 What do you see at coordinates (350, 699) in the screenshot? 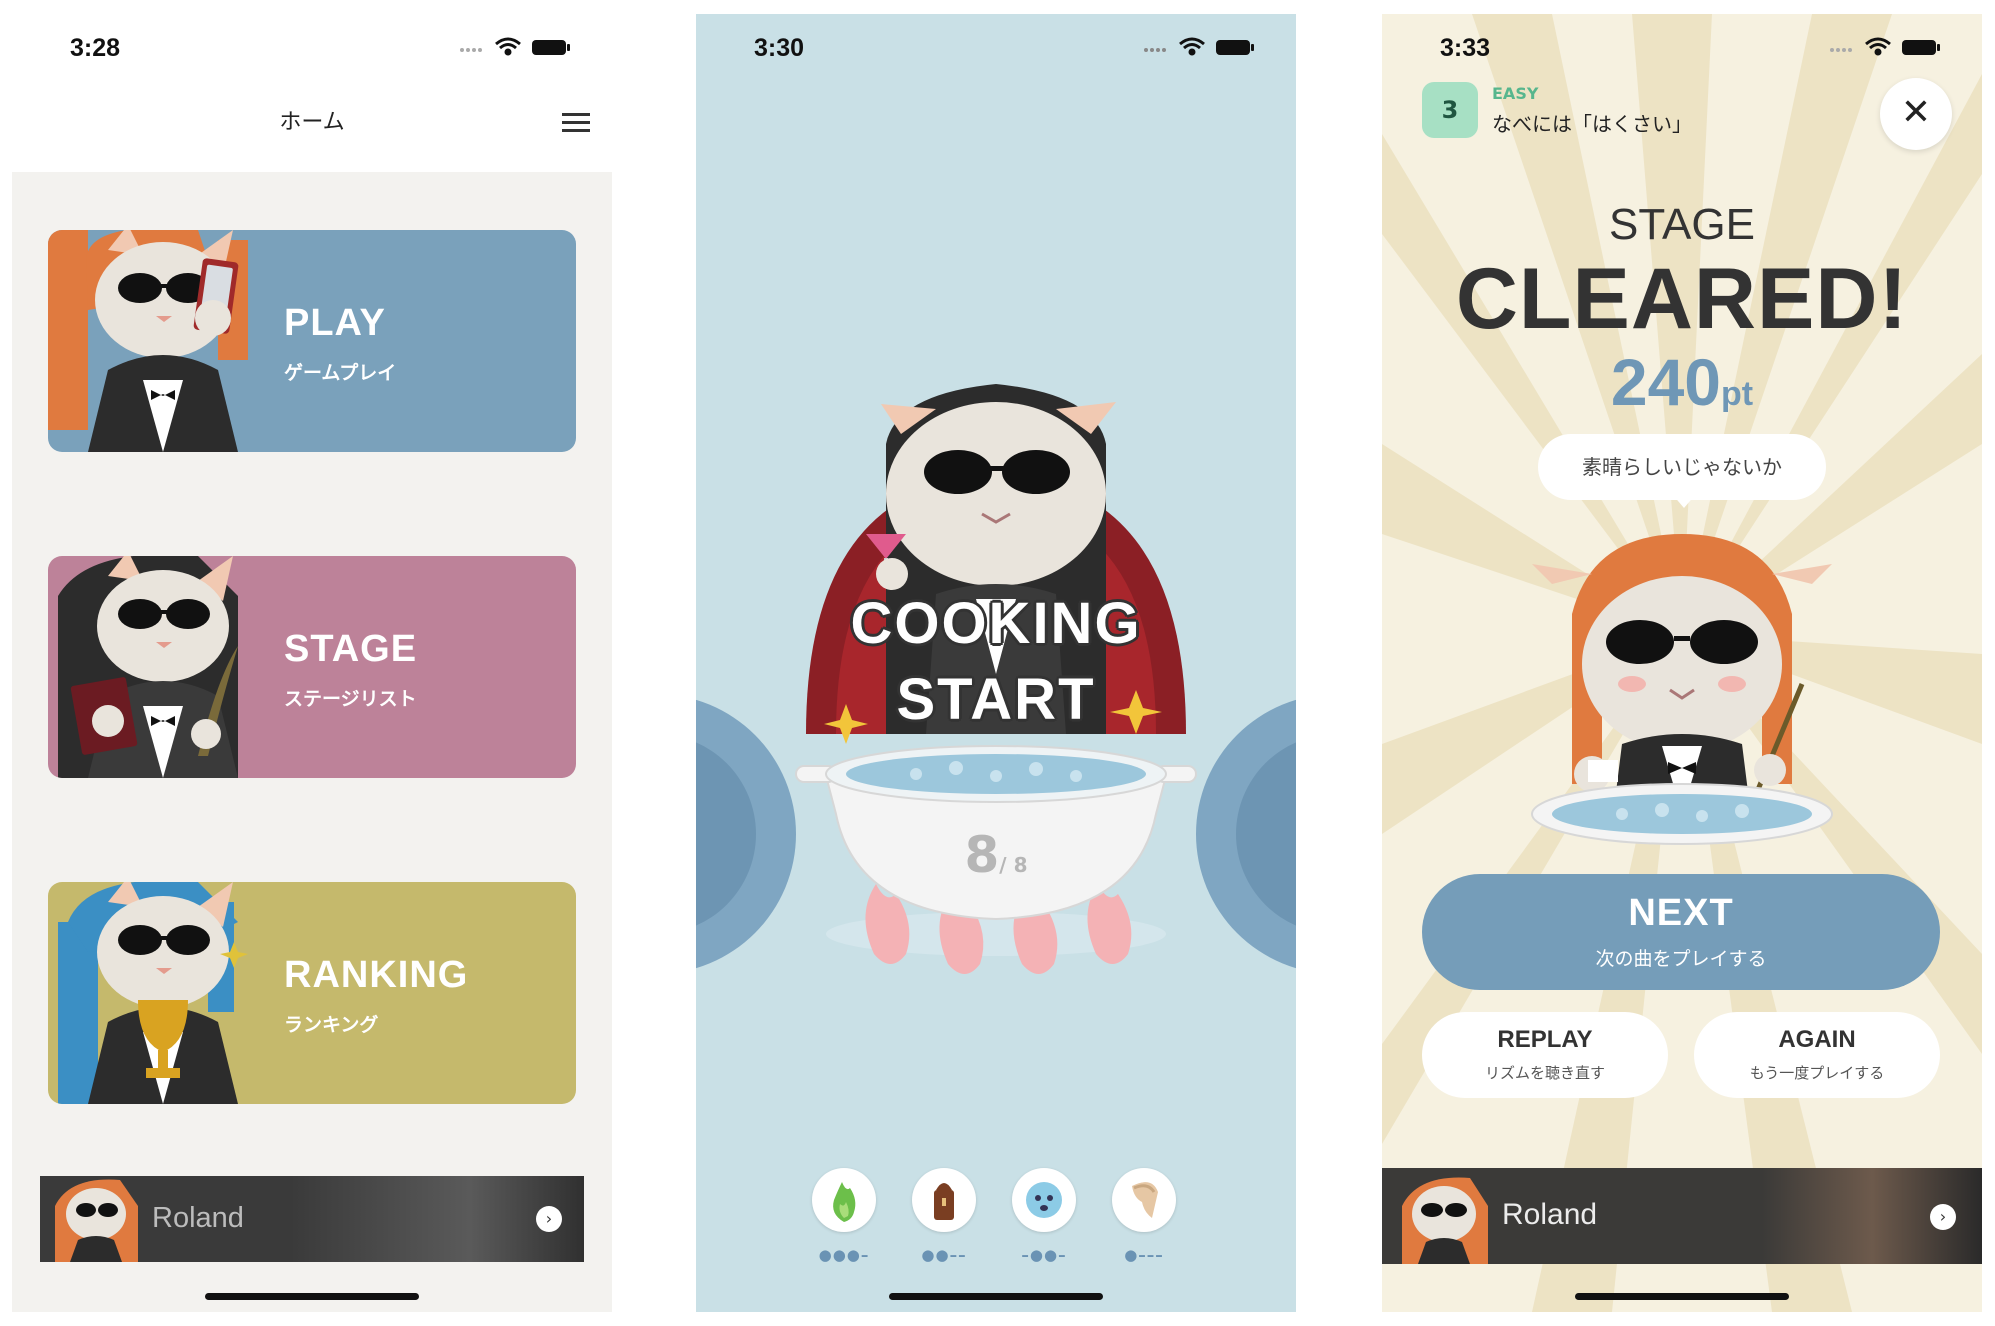
I see `stage-subtitle: ステージリスト` at bounding box center [350, 699].